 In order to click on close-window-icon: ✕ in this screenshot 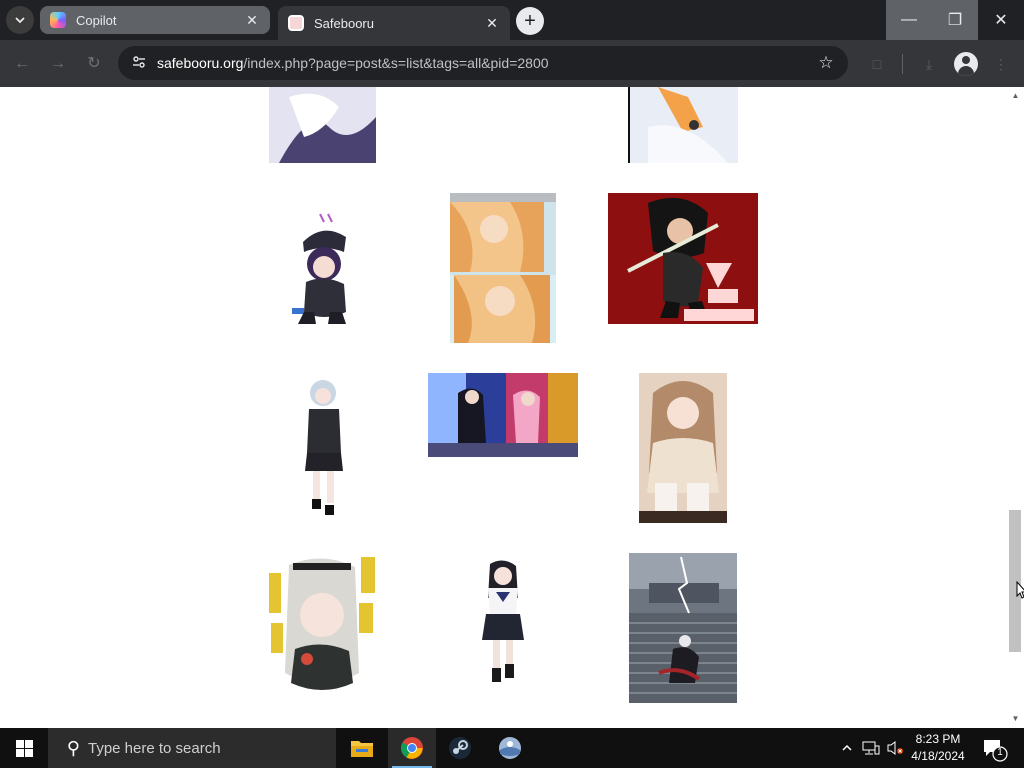, I will do `click(1001, 20)`.